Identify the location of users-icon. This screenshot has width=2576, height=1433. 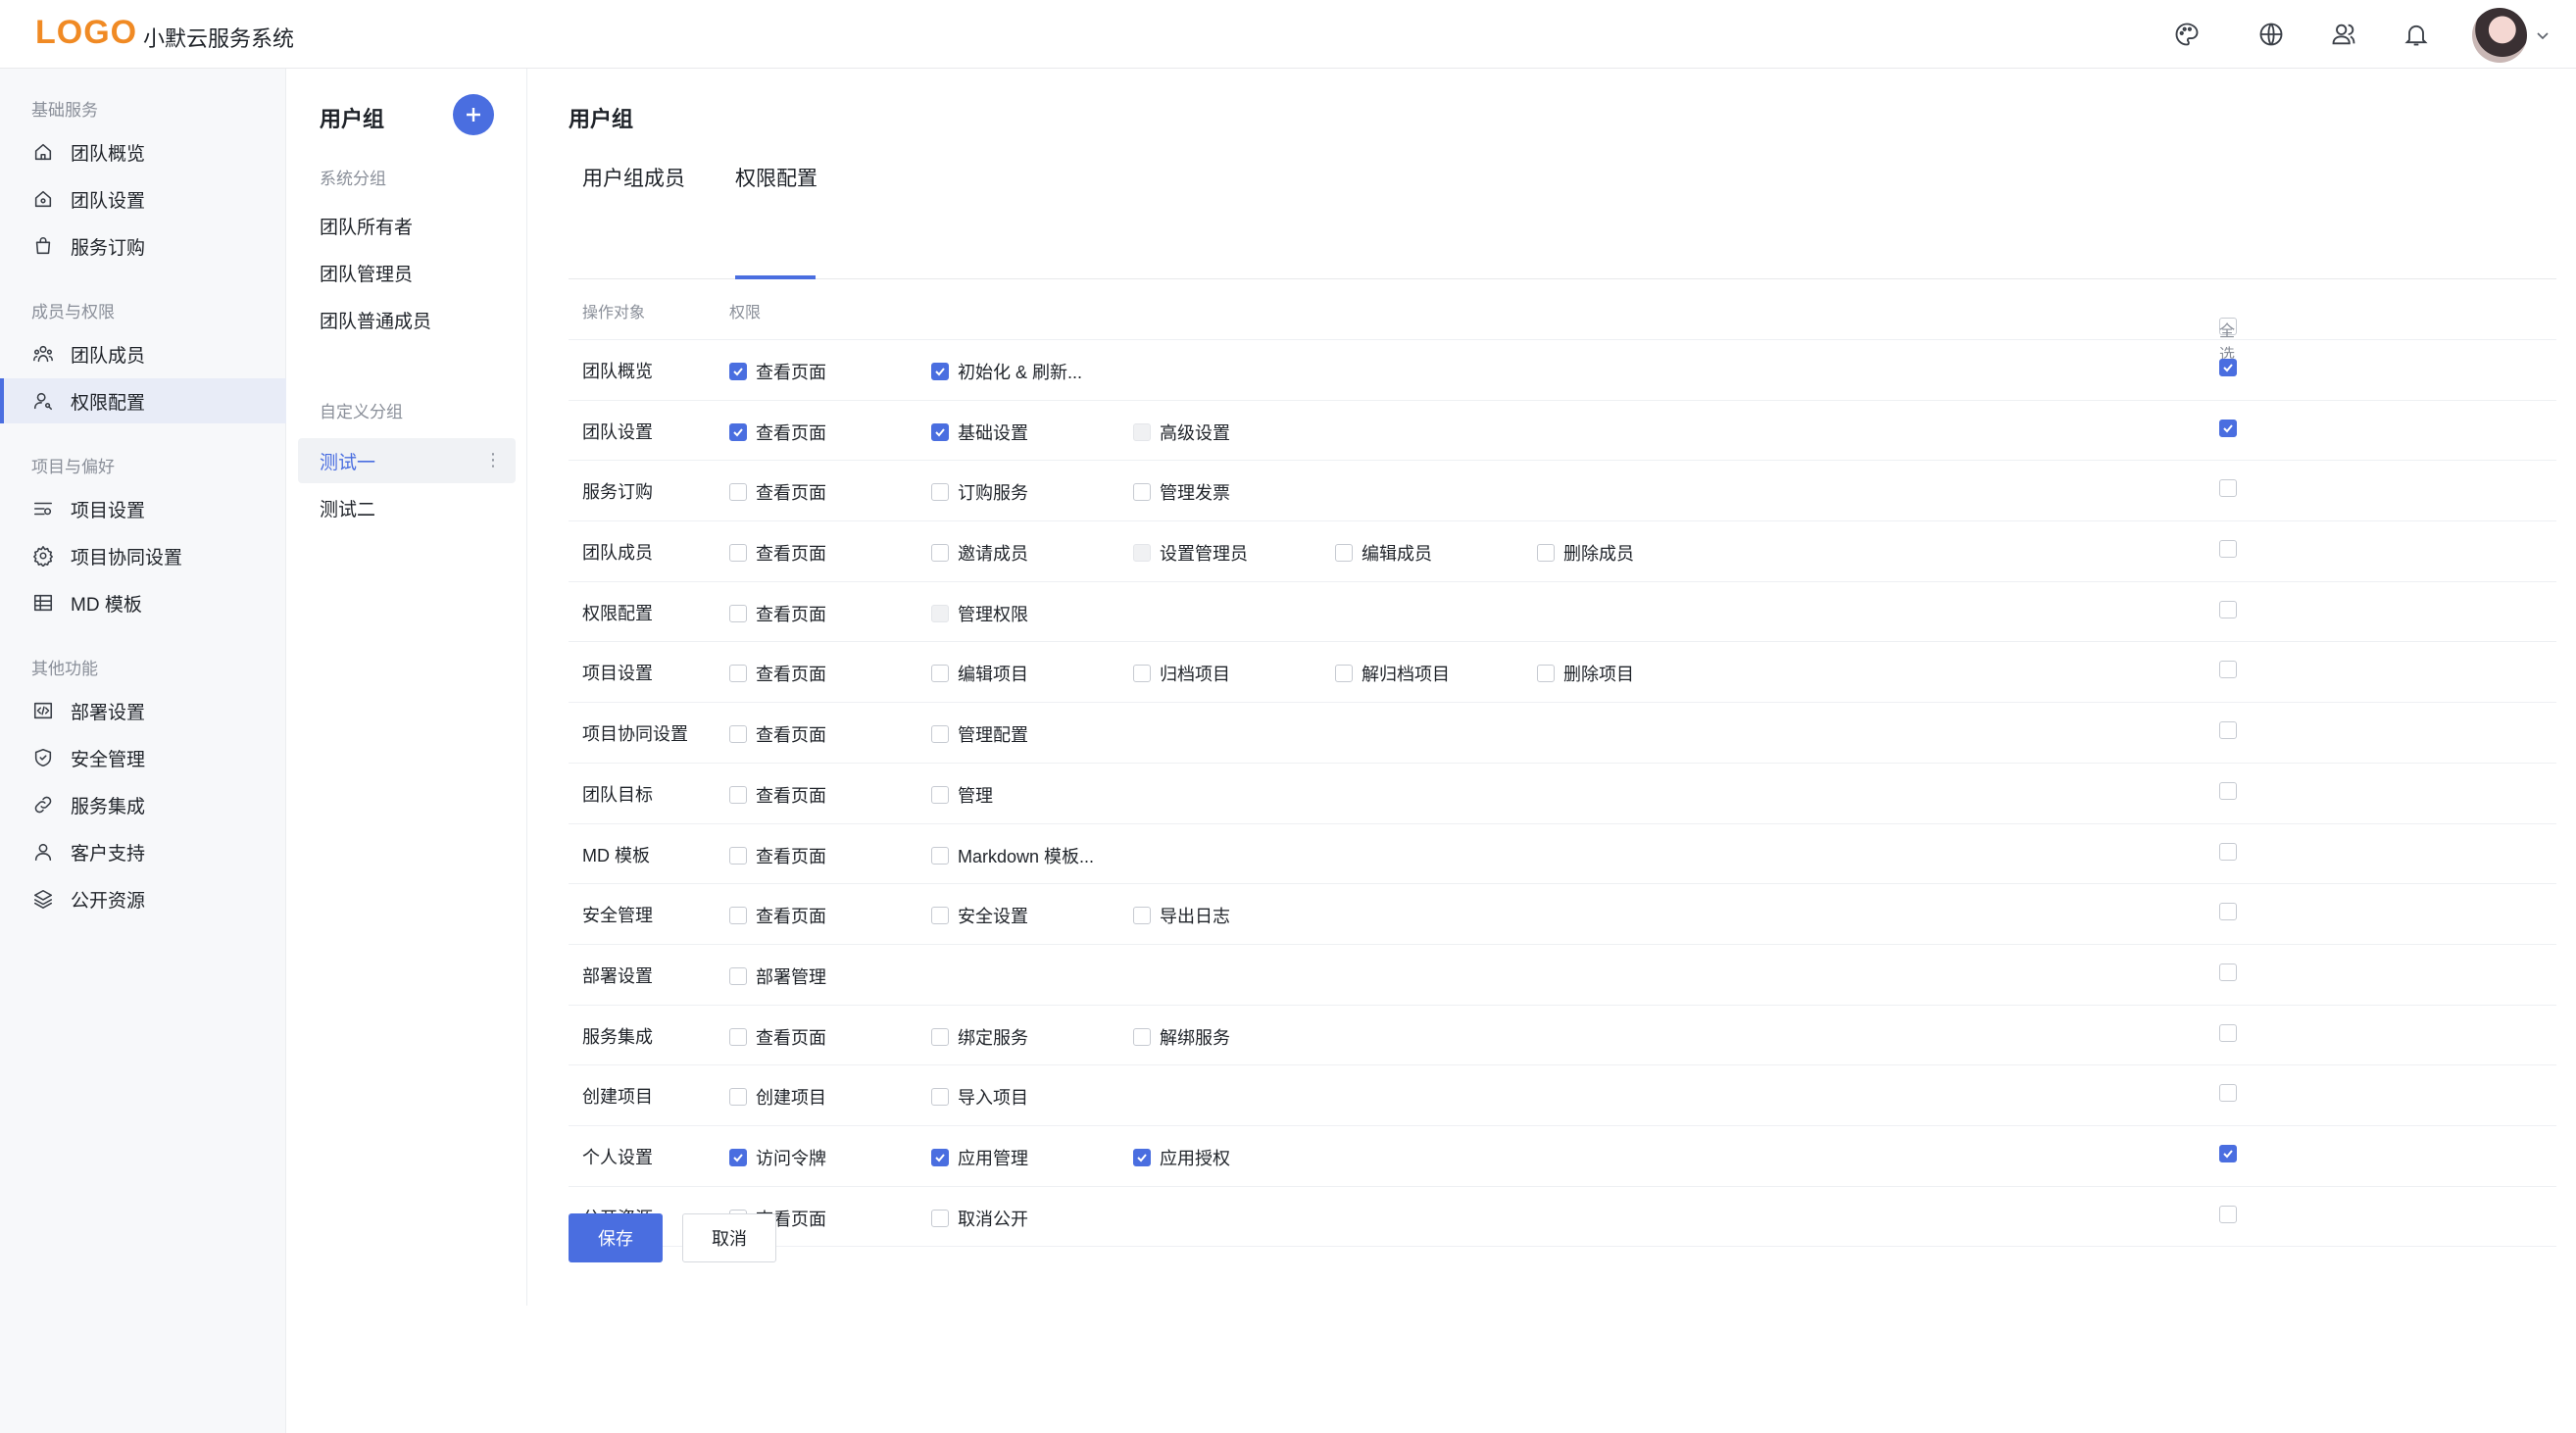
(2343, 34).